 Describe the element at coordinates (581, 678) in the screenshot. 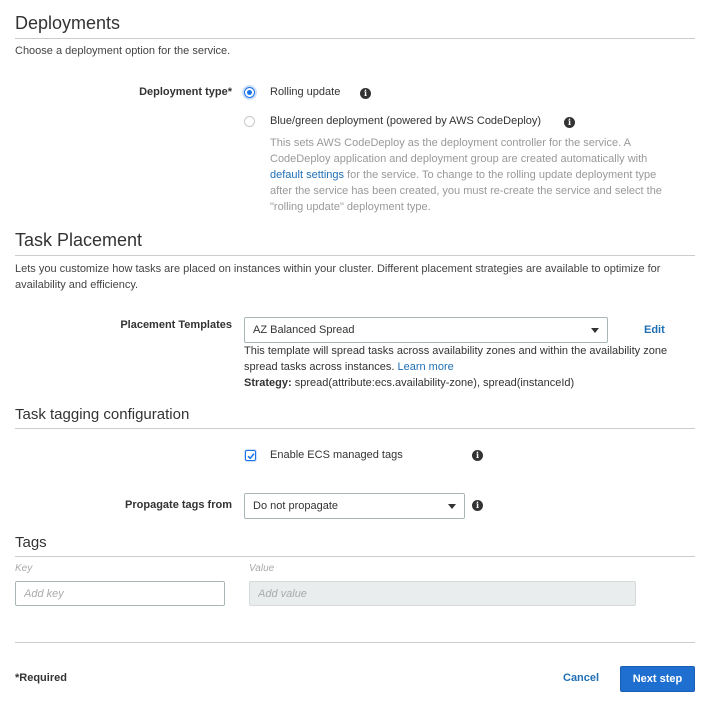

I see `cancel-button: Cancel` at that location.